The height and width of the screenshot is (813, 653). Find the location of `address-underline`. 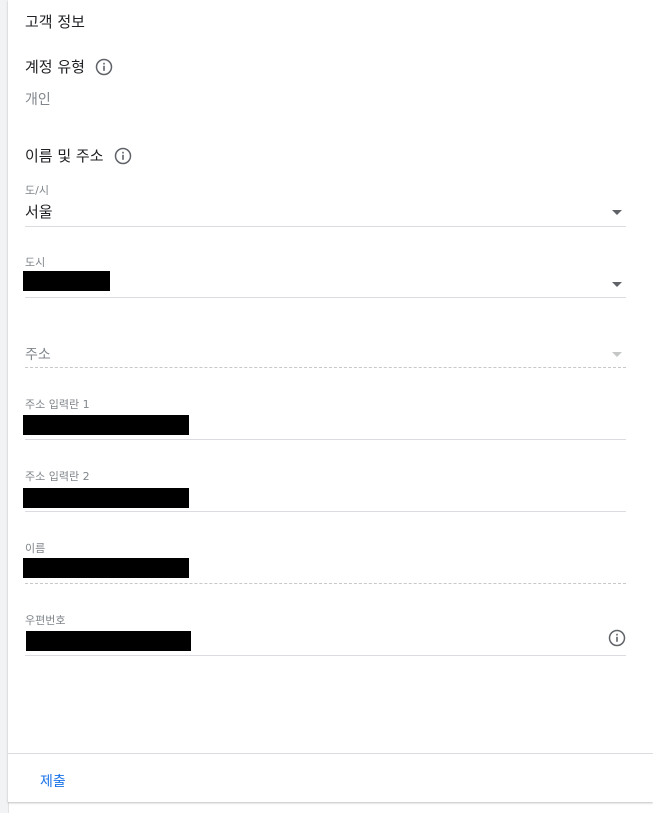

address-underline is located at coordinates (325, 367).